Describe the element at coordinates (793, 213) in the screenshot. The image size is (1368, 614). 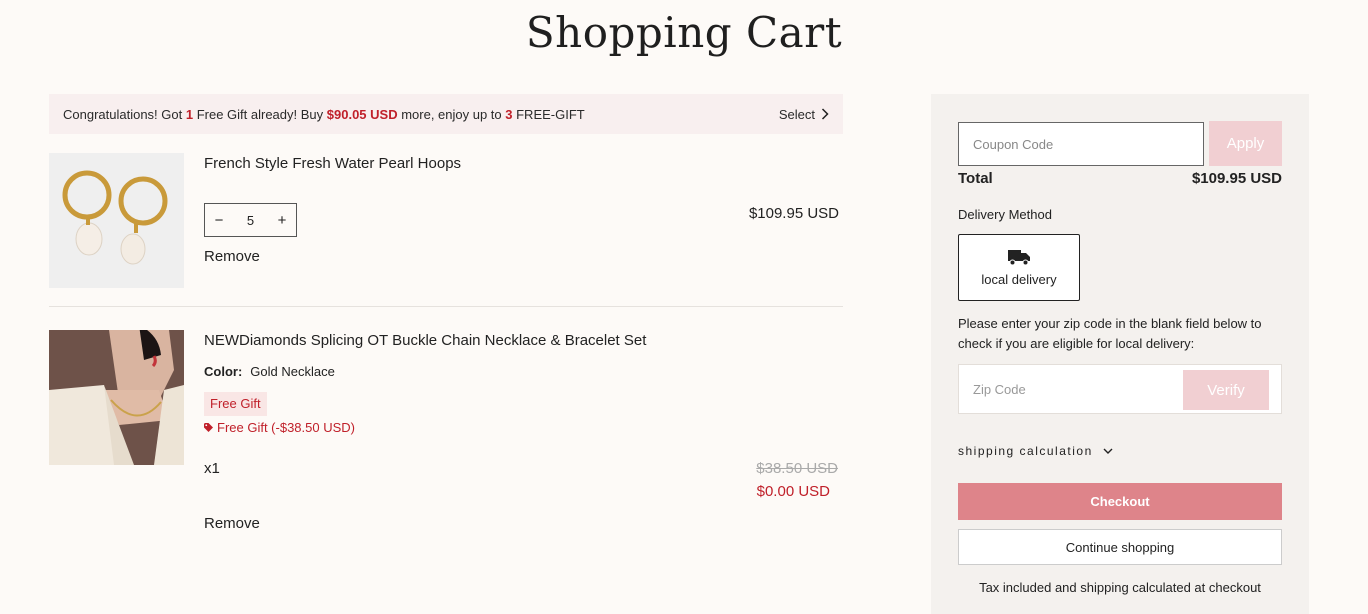
I see `item-price: $109.95 USD` at that location.